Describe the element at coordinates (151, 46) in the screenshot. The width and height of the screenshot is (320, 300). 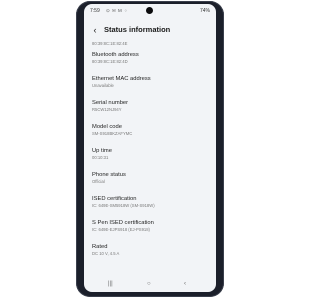
I see `list-item-wifi-mac: 80:39:8C:1E:82:4E` at that location.